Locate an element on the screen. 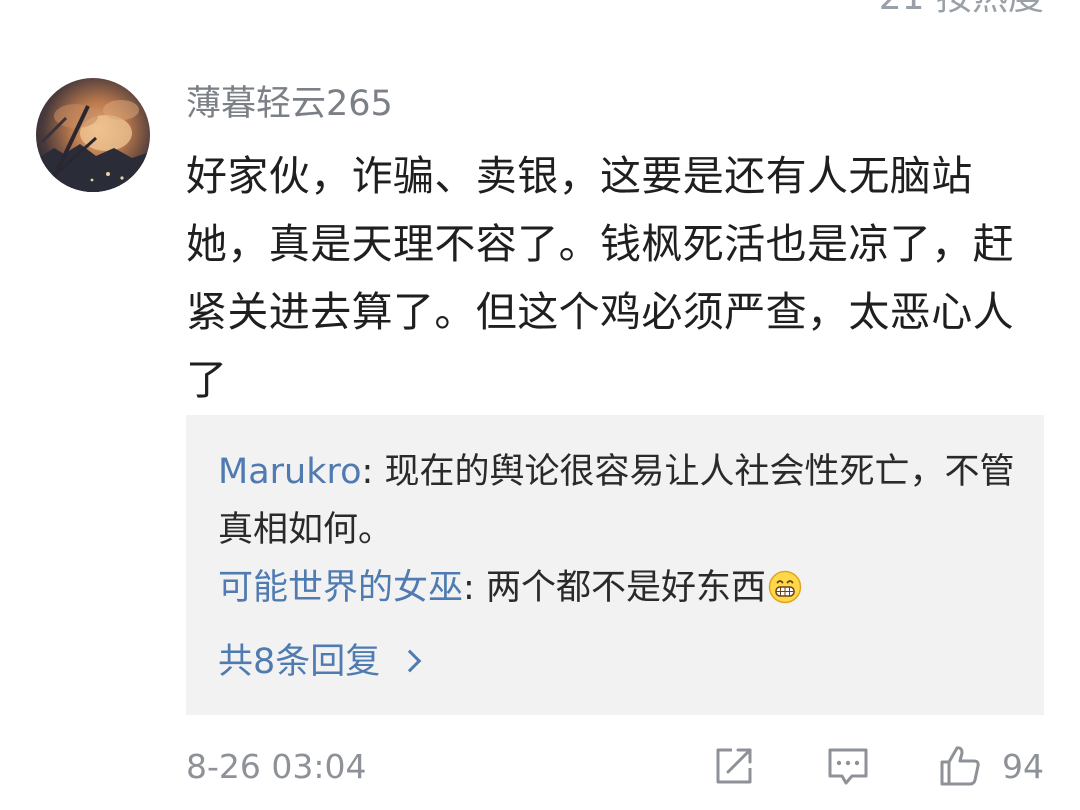 This screenshot has height=810, width=1080. chevron-right-icon is located at coordinates (410, 661).